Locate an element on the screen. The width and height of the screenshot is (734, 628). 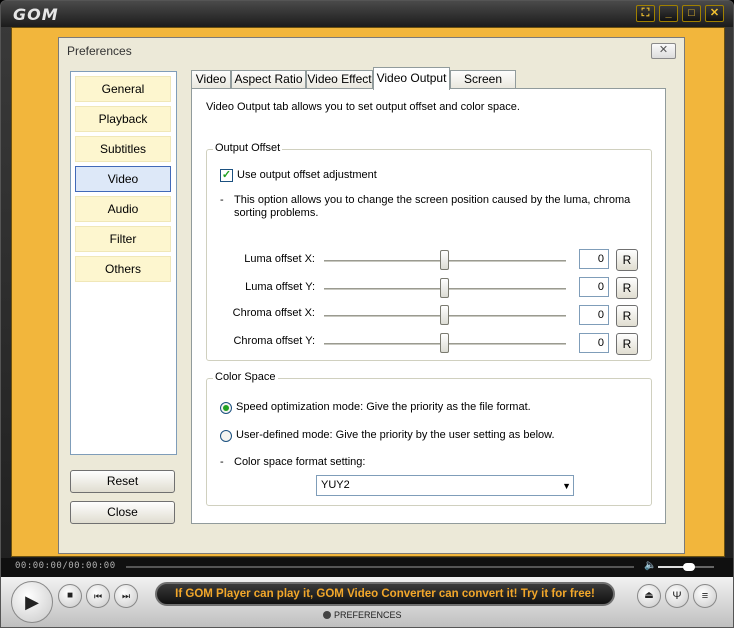
luma-y-reset-button: R is located at coordinates (627, 288).